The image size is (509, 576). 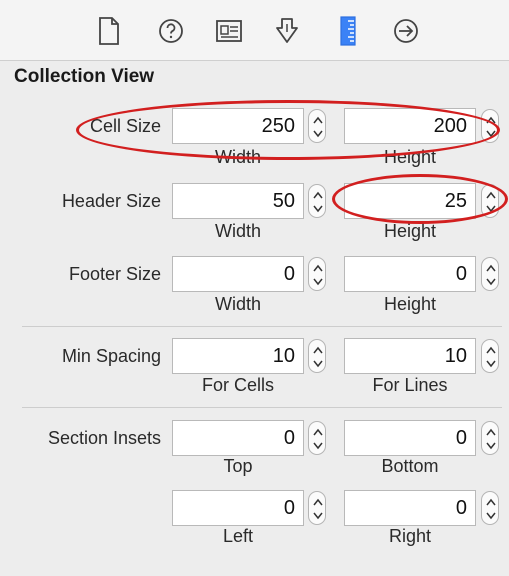 I want to click on inset-top-sublabel: Top, so click(x=238, y=466).